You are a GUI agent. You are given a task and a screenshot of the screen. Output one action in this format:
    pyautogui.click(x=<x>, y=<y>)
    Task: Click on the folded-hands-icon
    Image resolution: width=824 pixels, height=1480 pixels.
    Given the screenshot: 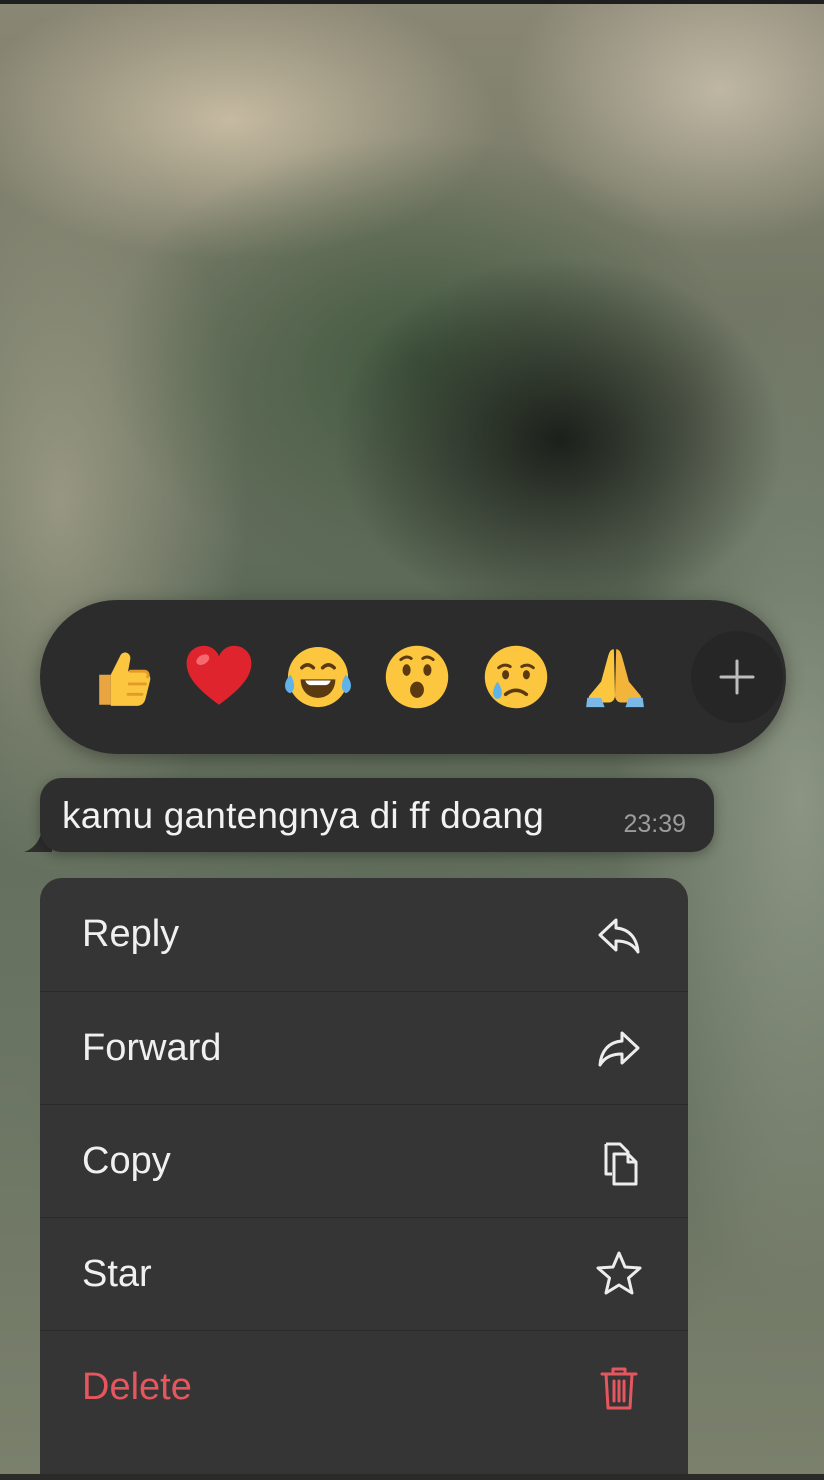 What is the action you would take?
    pyautogui.click(x=615, y=677)
    